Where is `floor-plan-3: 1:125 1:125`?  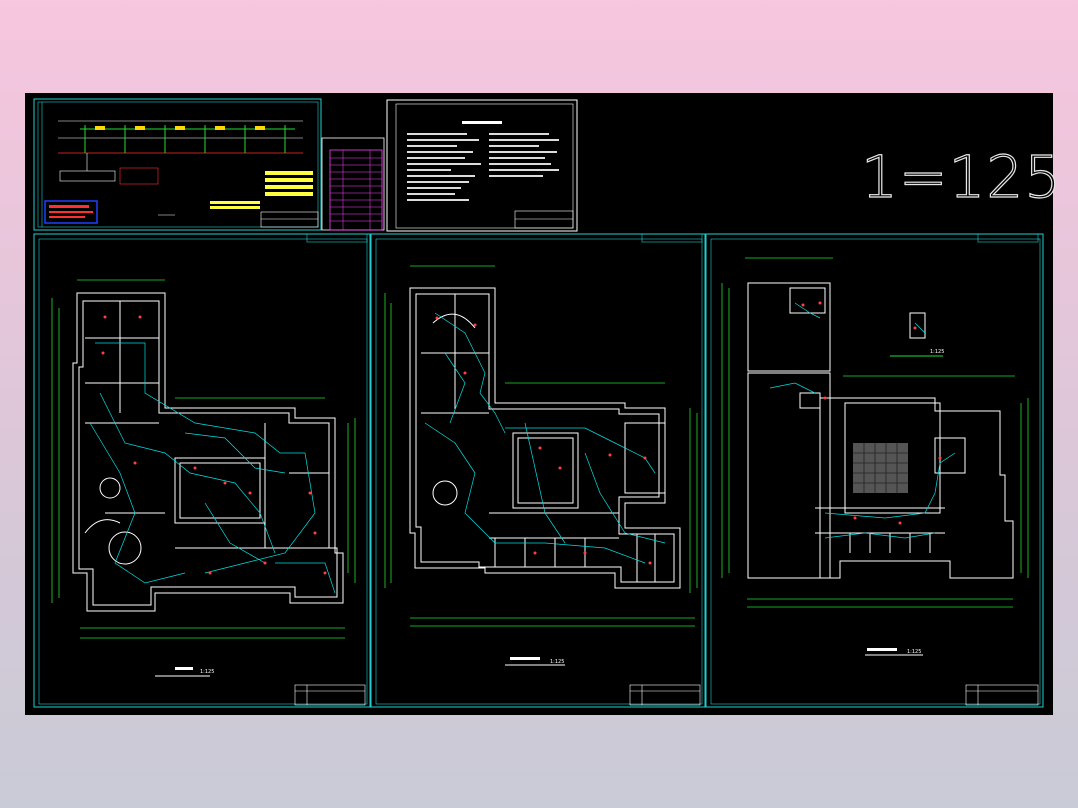
floor-plan-3: 1:125 1:125 is located at coordinates (875, 456).